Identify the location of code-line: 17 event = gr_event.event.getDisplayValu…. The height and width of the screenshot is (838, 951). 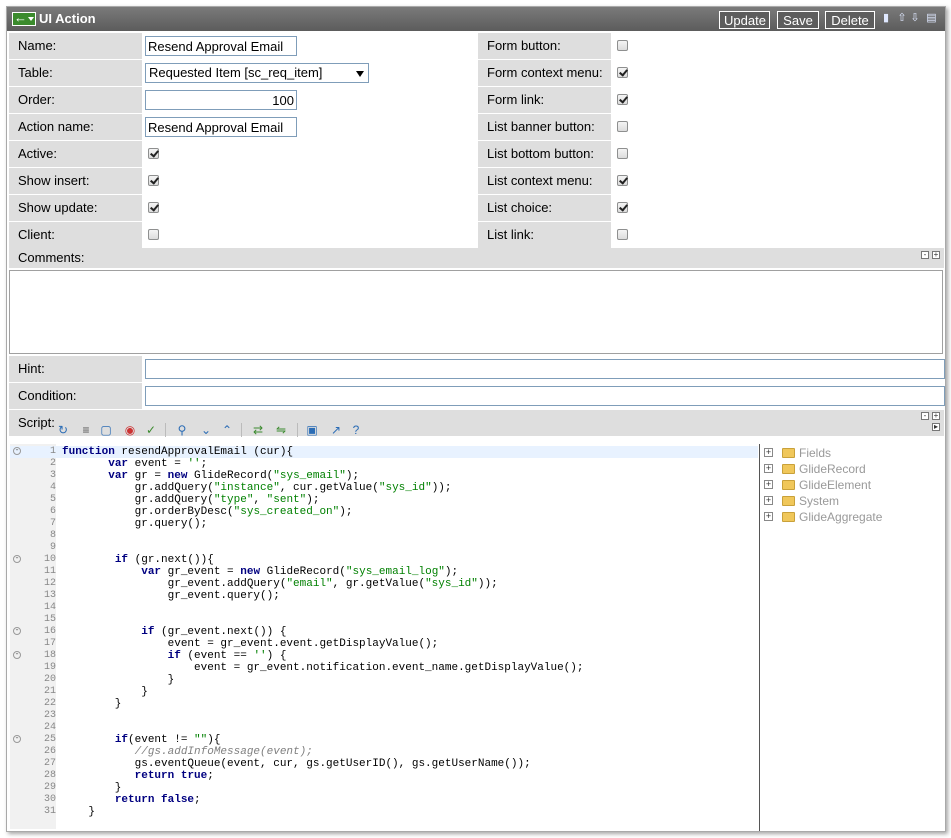
(384, 644).